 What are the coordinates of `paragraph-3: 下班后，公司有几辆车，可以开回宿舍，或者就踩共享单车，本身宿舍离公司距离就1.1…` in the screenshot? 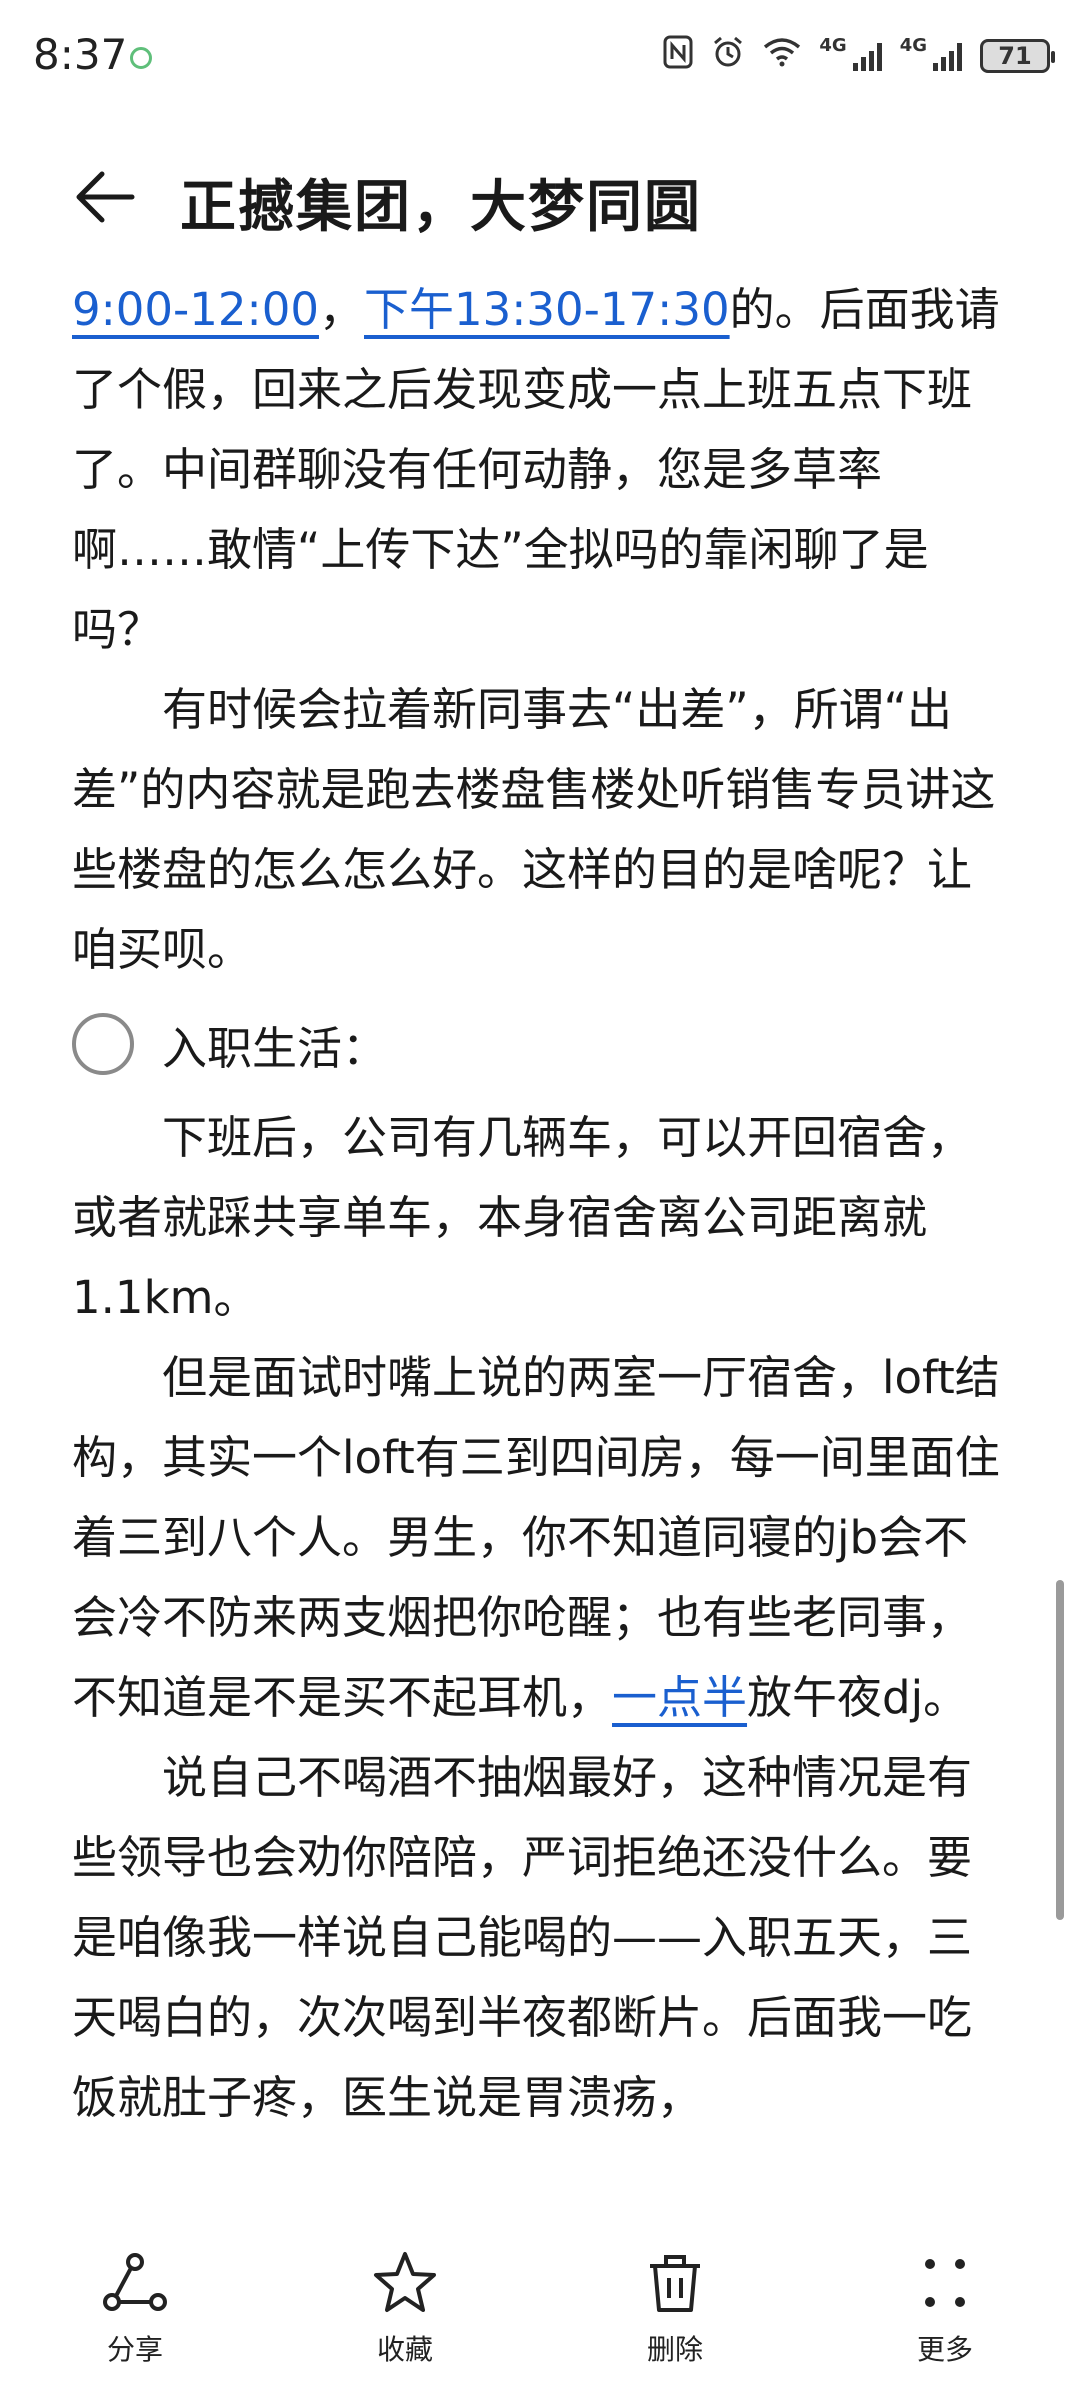 It's located at (522, 1217).